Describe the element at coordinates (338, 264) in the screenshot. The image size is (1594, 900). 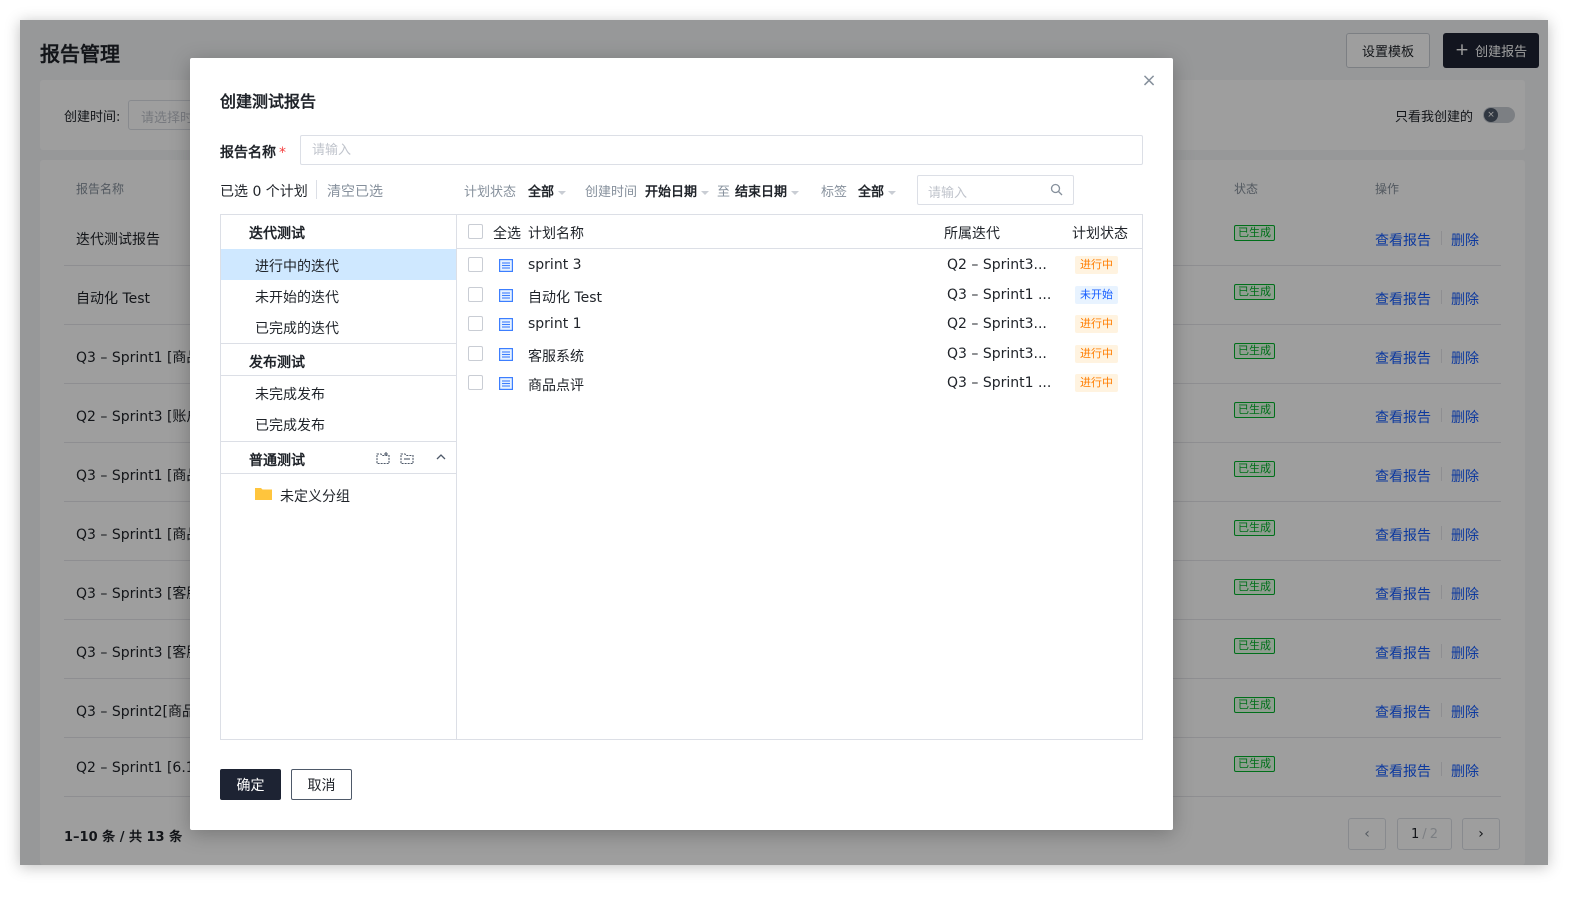
I see `tree-item-ongoing-iteration: 进行中的迭代` at that location.